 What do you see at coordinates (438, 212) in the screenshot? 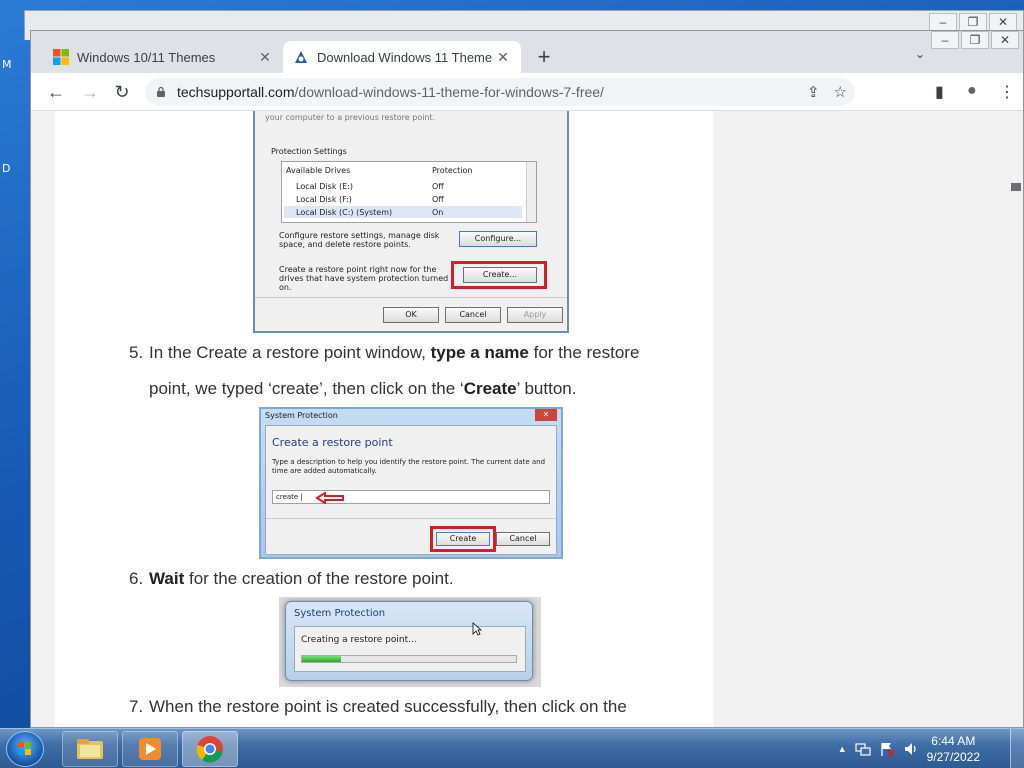
I see `drive-status: On` at bounding box center [438, 212].